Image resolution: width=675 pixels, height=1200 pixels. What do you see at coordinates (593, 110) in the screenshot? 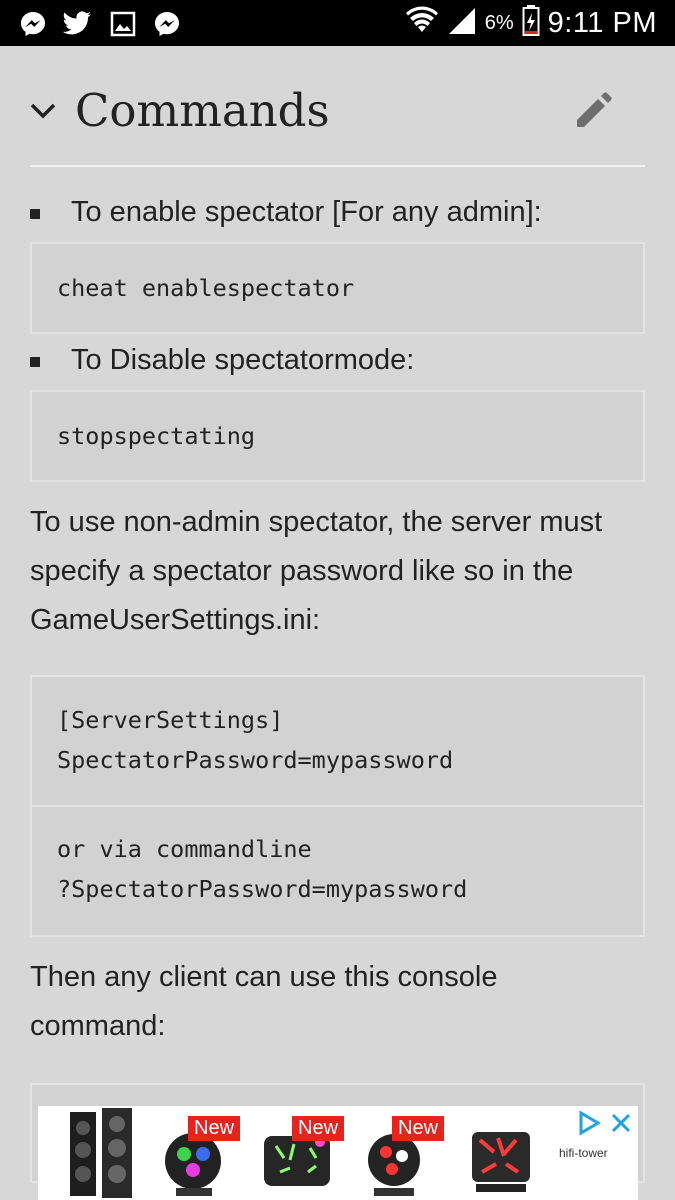
I see `edit-icon` at bounding box center [593, 110].